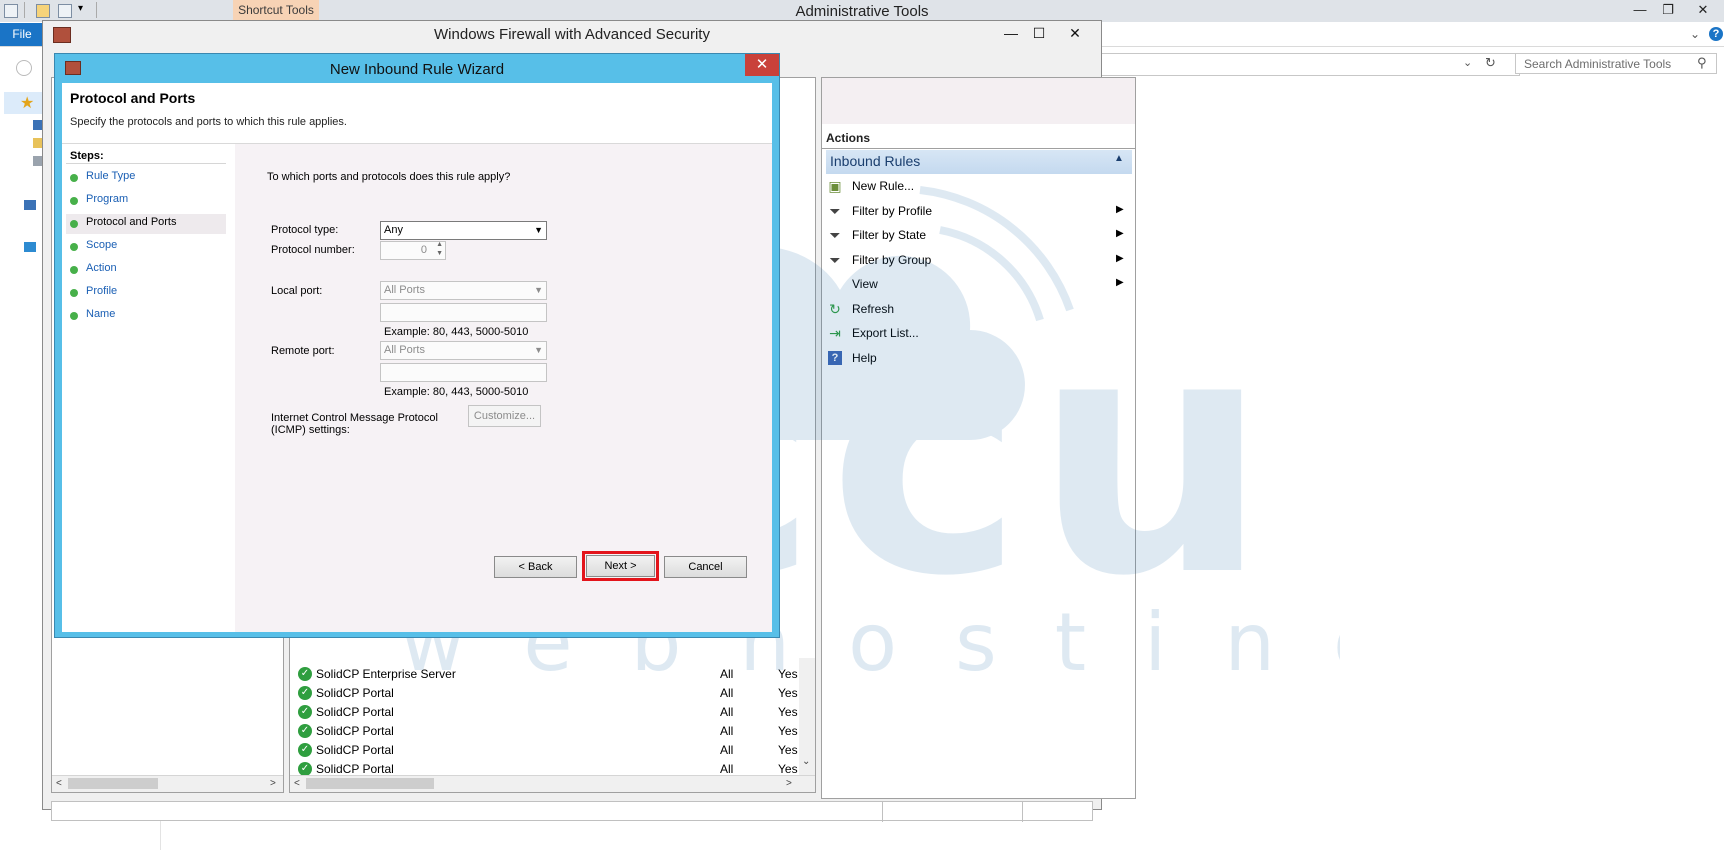 The height and width of the screenshot is (850, 1724). Describe the element at coordinates (463, 350) in the screenshot. I see `remote-port-select: All Ports ▼` at that location.